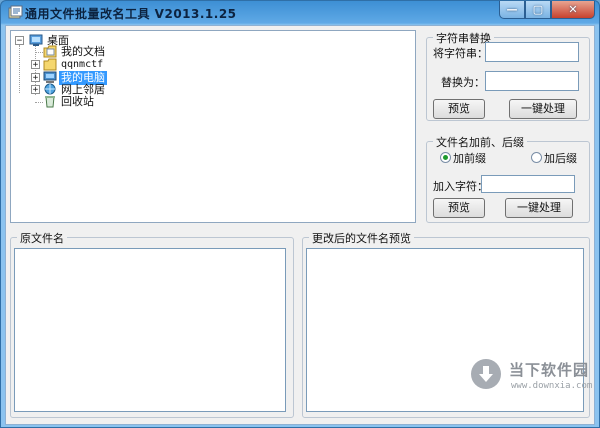 Image resolution: width=600 pixels, height=428 pixels. What do you see at coordinates (463, 82) in the screenshot?
I see `replace-label: 替换为：` at bounding box center [463, 82].